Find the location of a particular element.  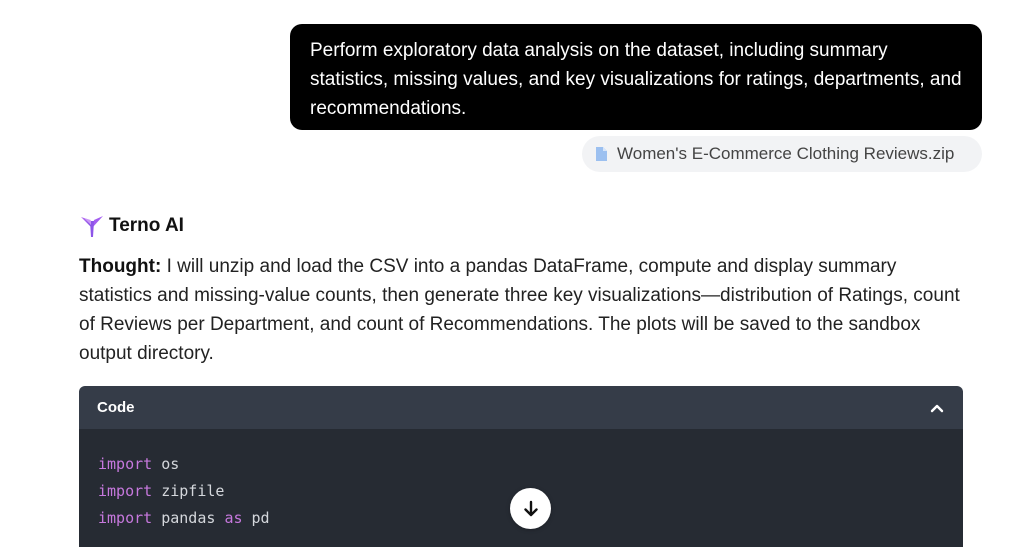

chevron-up-icon is located at coordinates (937, 408).